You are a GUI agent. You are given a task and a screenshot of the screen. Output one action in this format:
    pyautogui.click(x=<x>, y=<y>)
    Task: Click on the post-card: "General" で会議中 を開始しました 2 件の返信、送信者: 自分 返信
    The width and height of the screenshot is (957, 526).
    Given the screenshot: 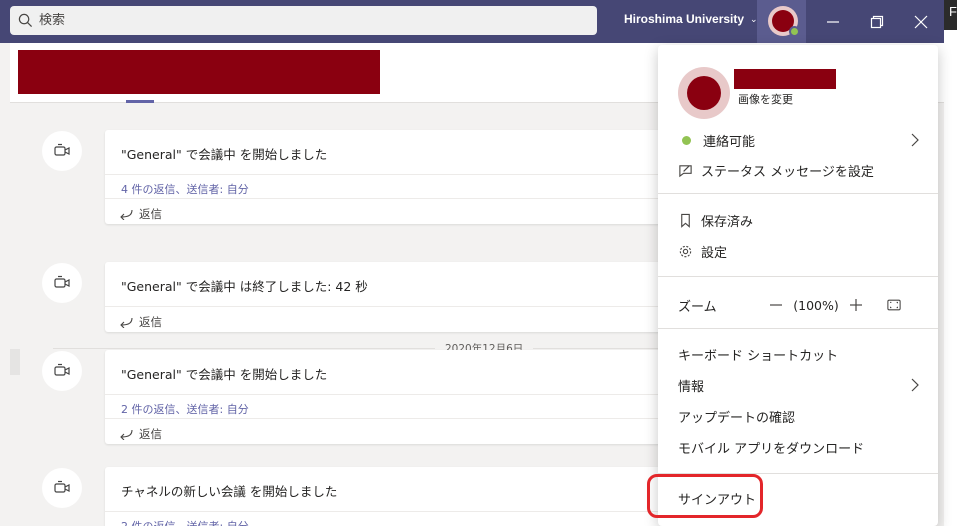 What is the action you would take?
    pyautogui.click(x=390, y=397)
    